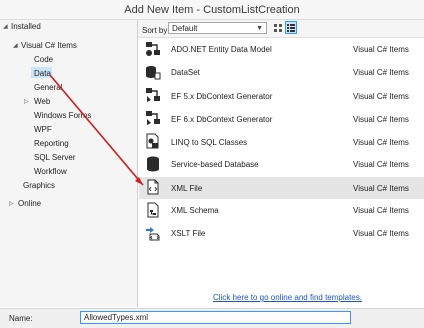  What do you see at coordinates (188, 233) in the screenshot?
I see `item-name: XSLT File` at bounding box center [188, 233].